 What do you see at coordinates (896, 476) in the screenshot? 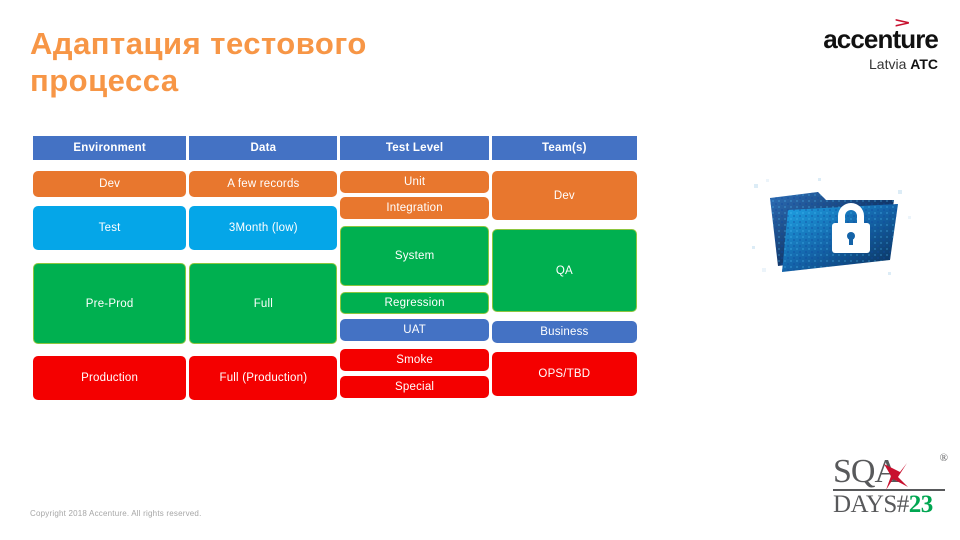
I see `sqa-swoosh-icon` at bounding box center [896, 476].